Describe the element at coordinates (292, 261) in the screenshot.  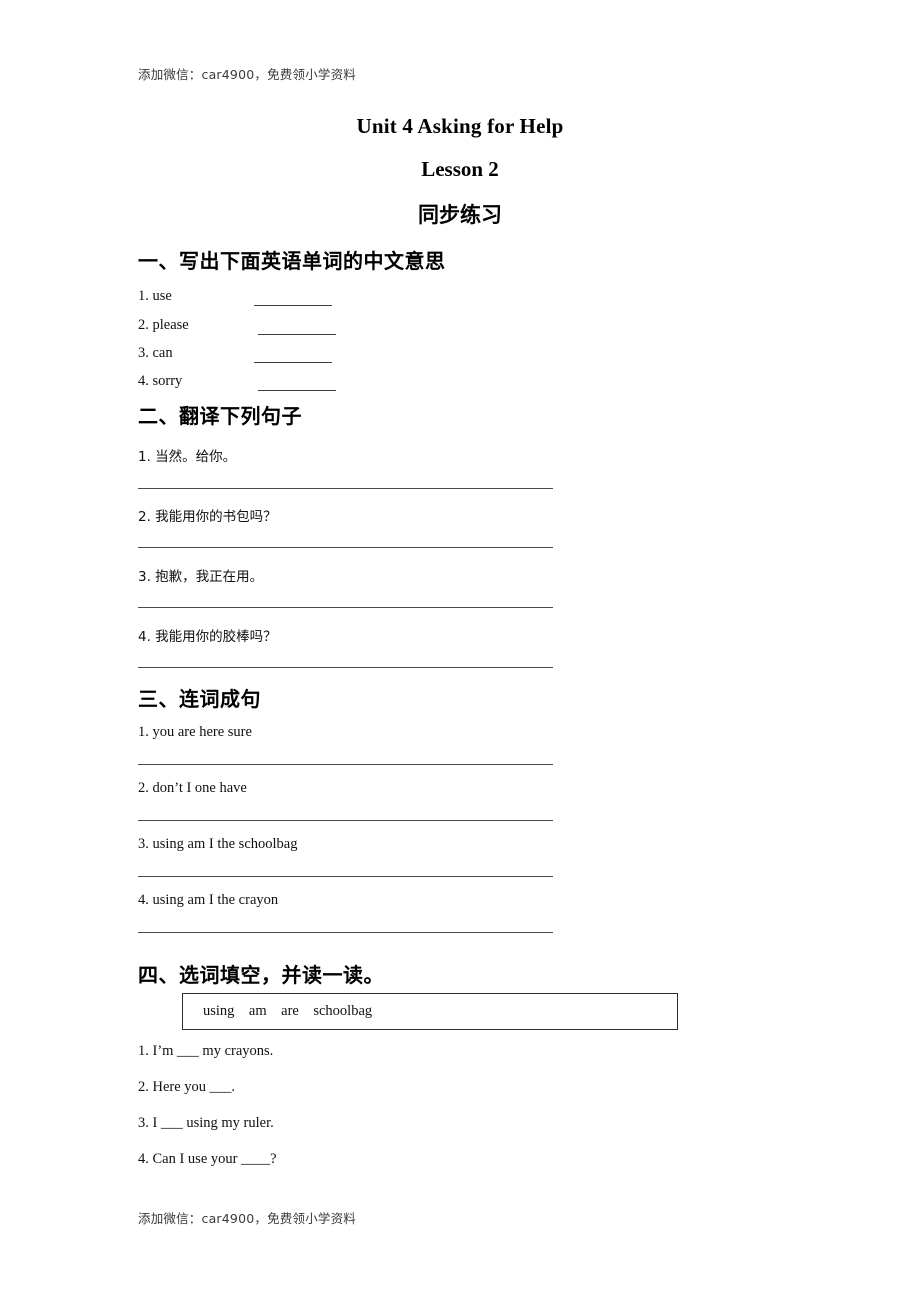
I see `section-heading-1: 一、写出下面英语单词的中文意思` at that location.